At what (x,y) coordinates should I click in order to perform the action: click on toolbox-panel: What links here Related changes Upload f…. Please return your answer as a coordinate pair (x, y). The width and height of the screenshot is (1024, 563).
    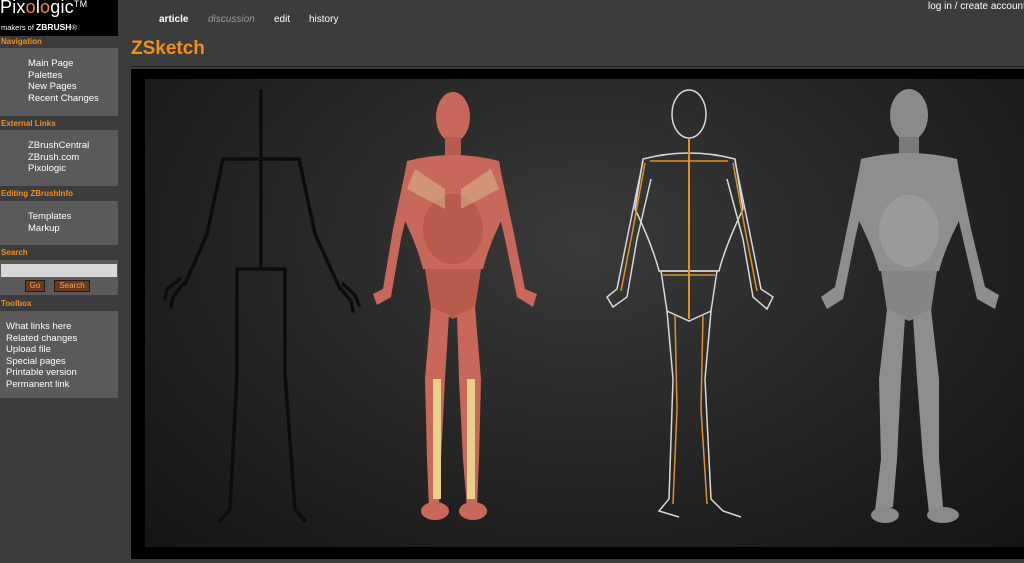
    Looking at the image, I should click on (59, 354).